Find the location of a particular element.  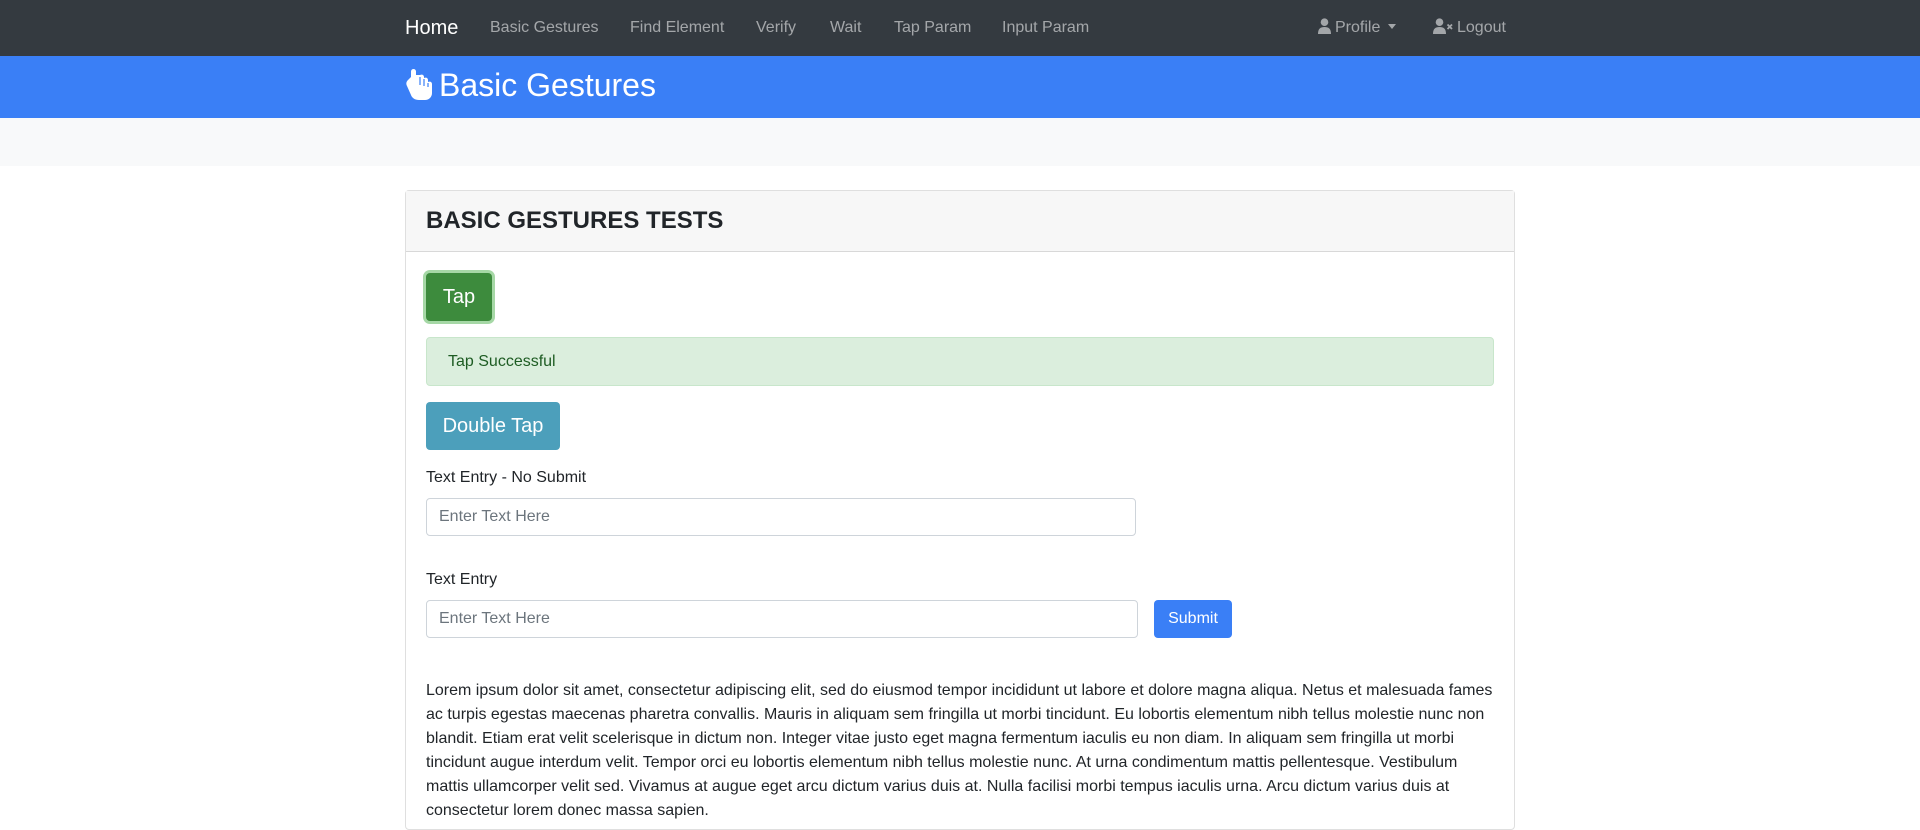

nav-home-link: Home is located at coordinates (431, 28).